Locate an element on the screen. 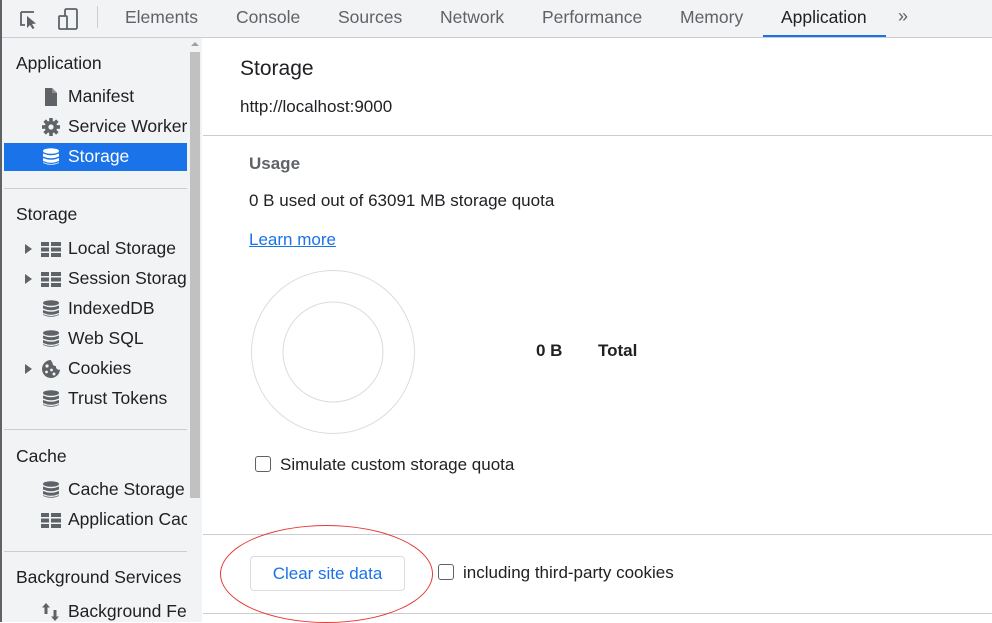  tab-performance: Performance is located at coordinates (592, 18).